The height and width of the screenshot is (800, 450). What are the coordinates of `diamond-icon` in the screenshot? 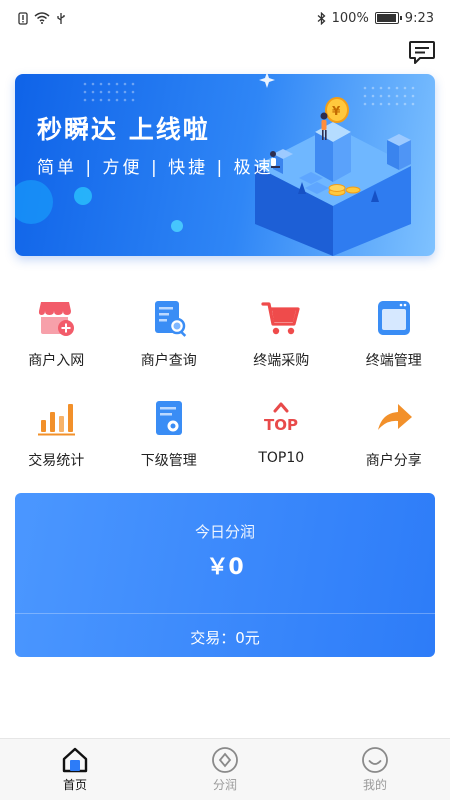 It's located at (225, 760).